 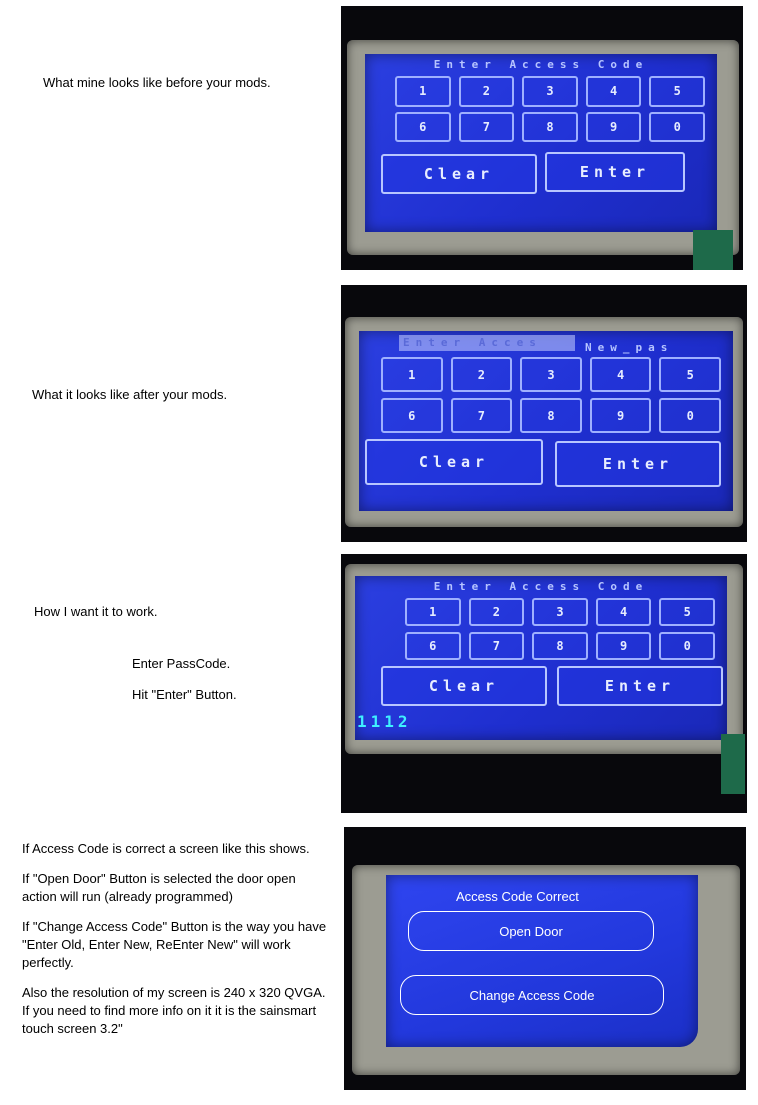 I want to click on note-want: How I want it to work., so click(x=96, y=611).